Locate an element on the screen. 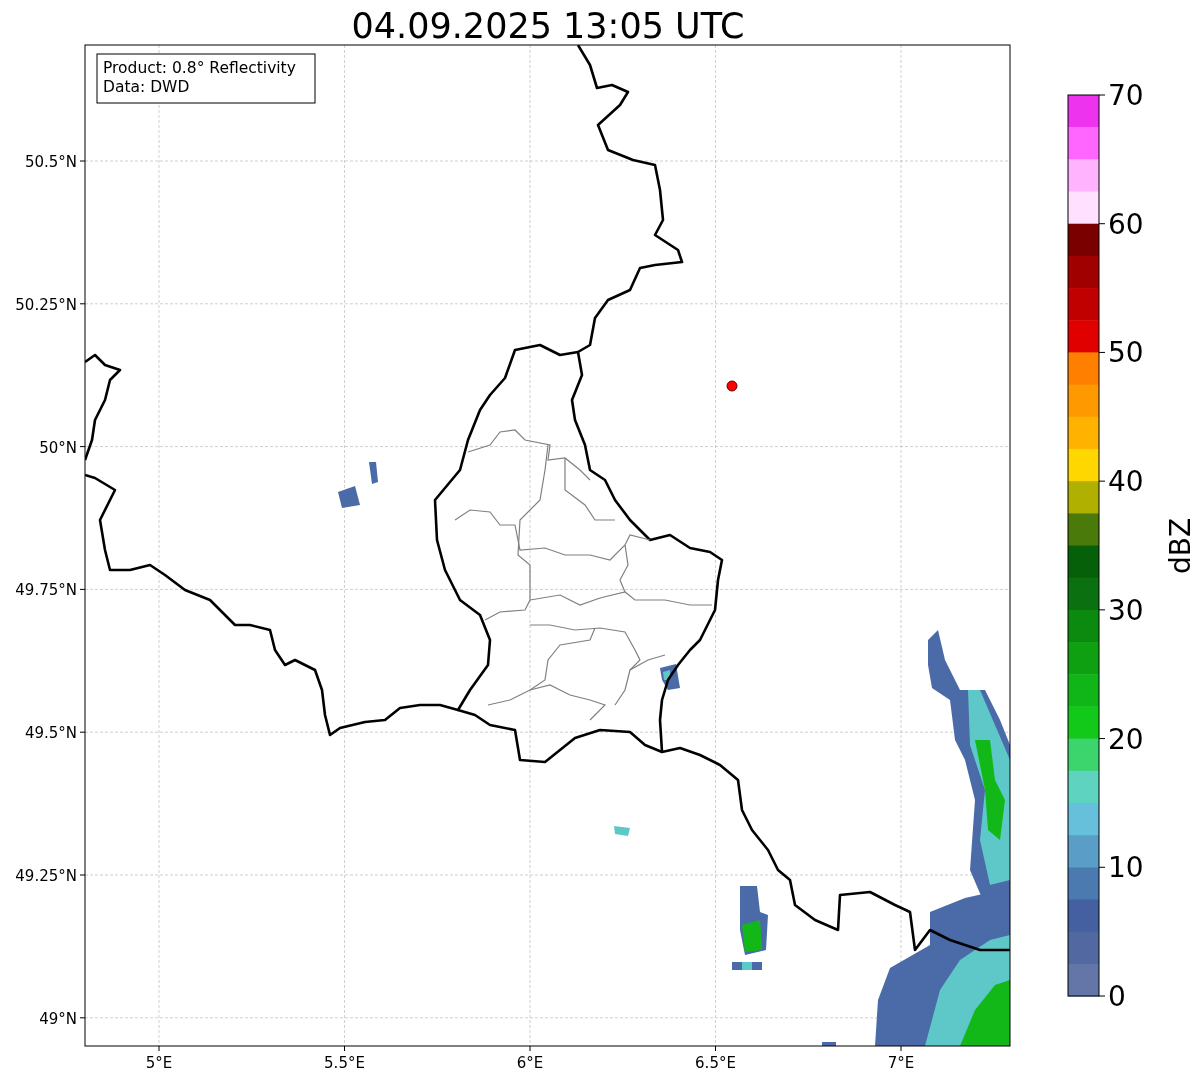 The width and height of the screenshot is (1202, 1081). colorbar-tick-label: 10 is located at coordinates (1126, 868).